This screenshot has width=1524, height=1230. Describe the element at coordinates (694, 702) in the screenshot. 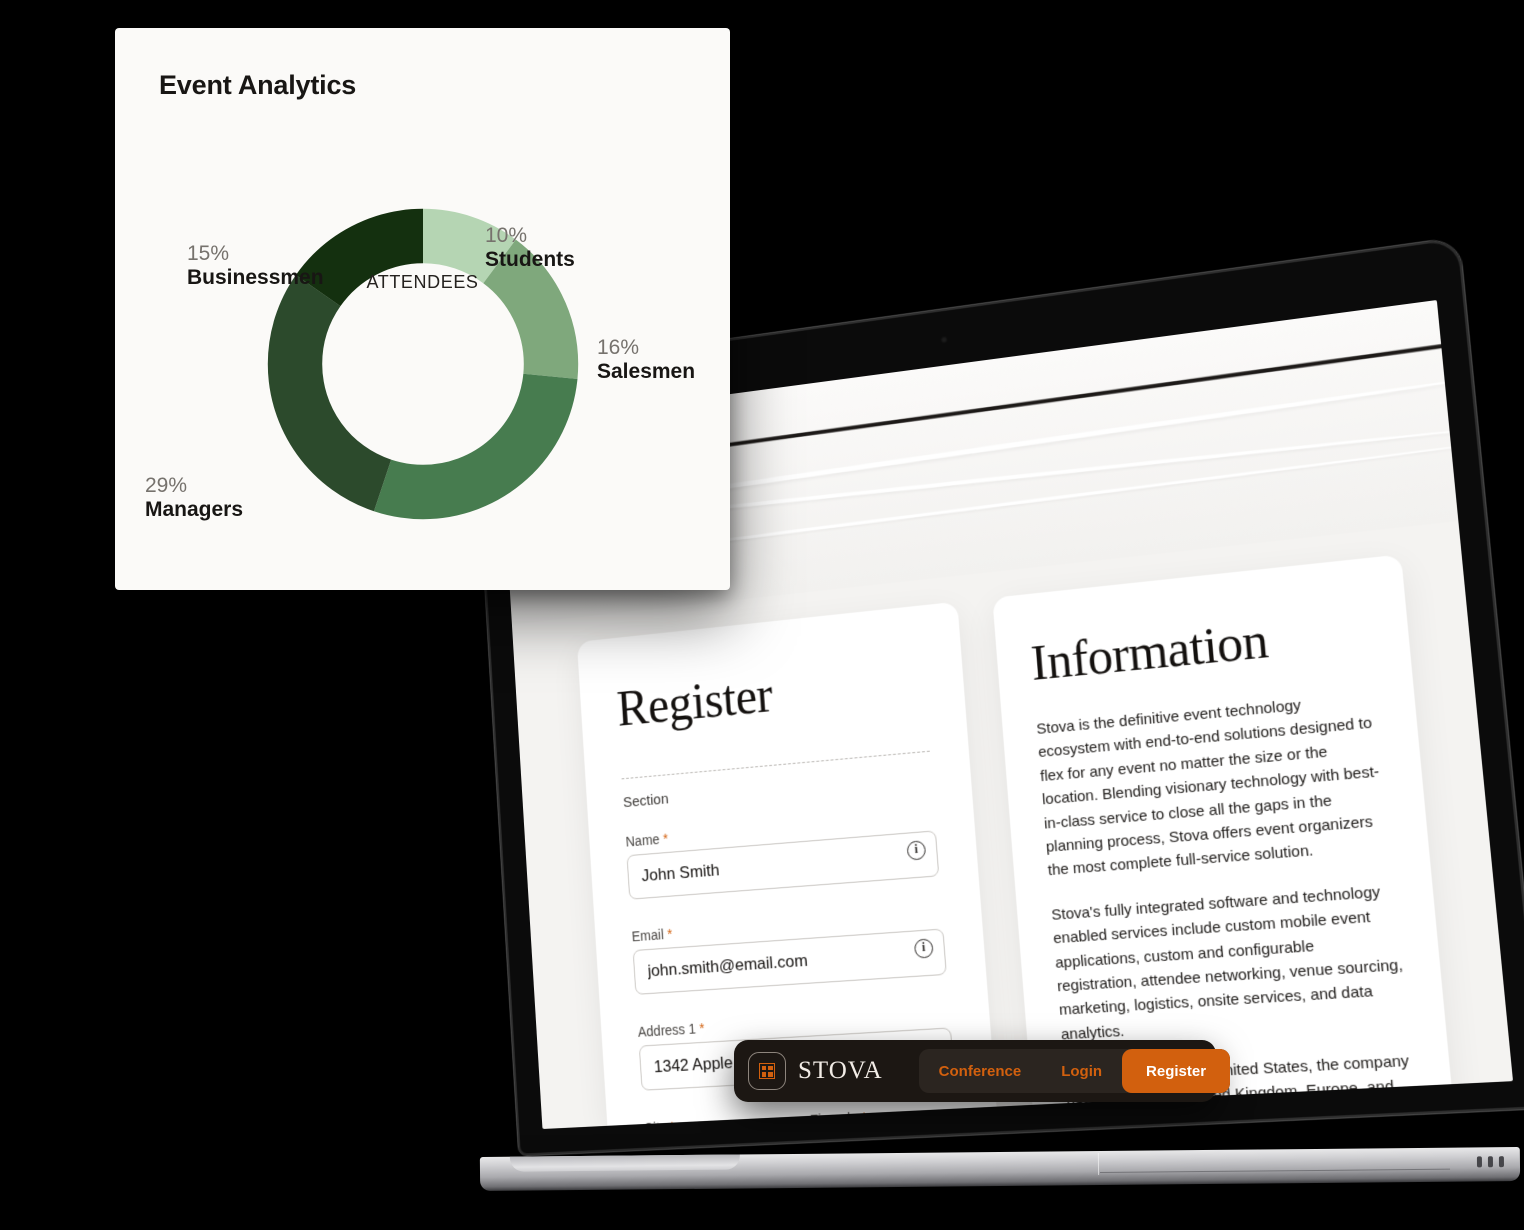

I see `register-title: Register` at that location.